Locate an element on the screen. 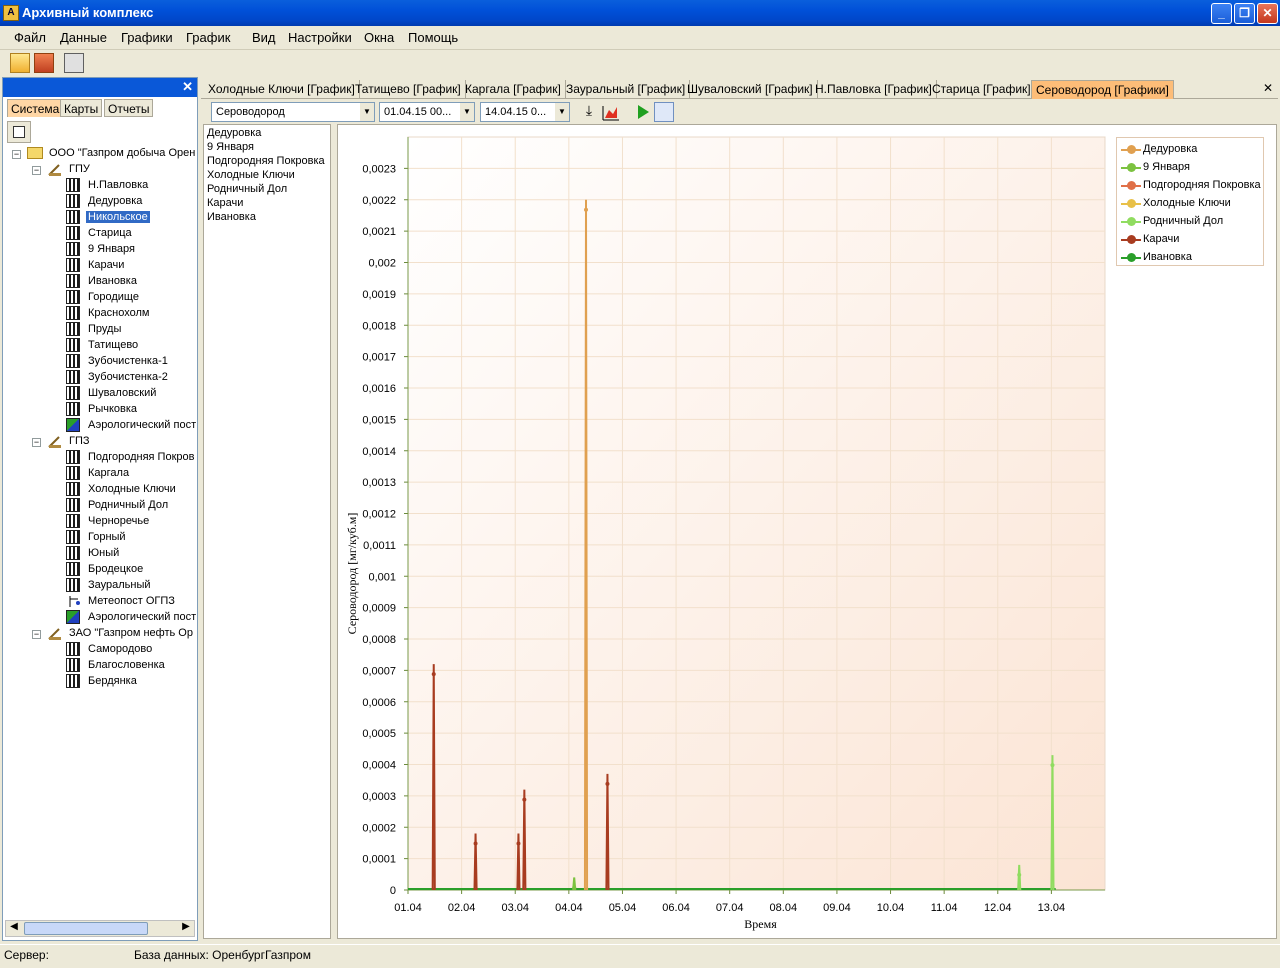 The width and height of the screenshot is (1280, 968). substance-select: Сероводород ▼ is located at coordinates (293, 112).